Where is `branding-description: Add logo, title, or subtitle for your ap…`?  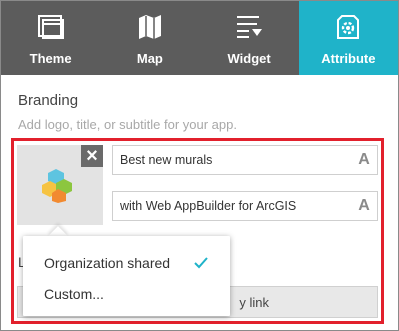 branding-description: Add logo, title, or subtitle for your ap… is located at coordinates (127, 124).